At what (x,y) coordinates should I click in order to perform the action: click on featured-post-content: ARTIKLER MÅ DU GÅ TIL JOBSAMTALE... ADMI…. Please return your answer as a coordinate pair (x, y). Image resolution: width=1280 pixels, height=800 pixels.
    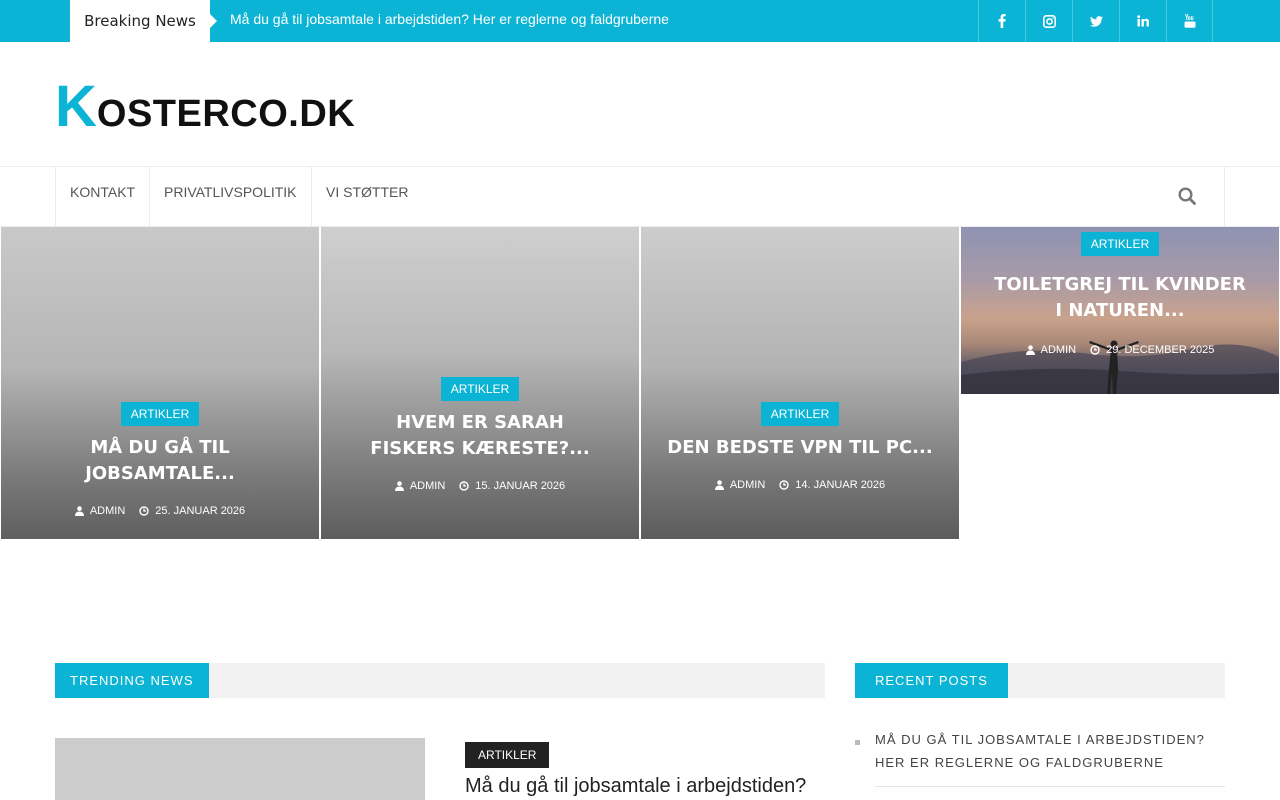
    Looking at the image, I should click on (160, 459).